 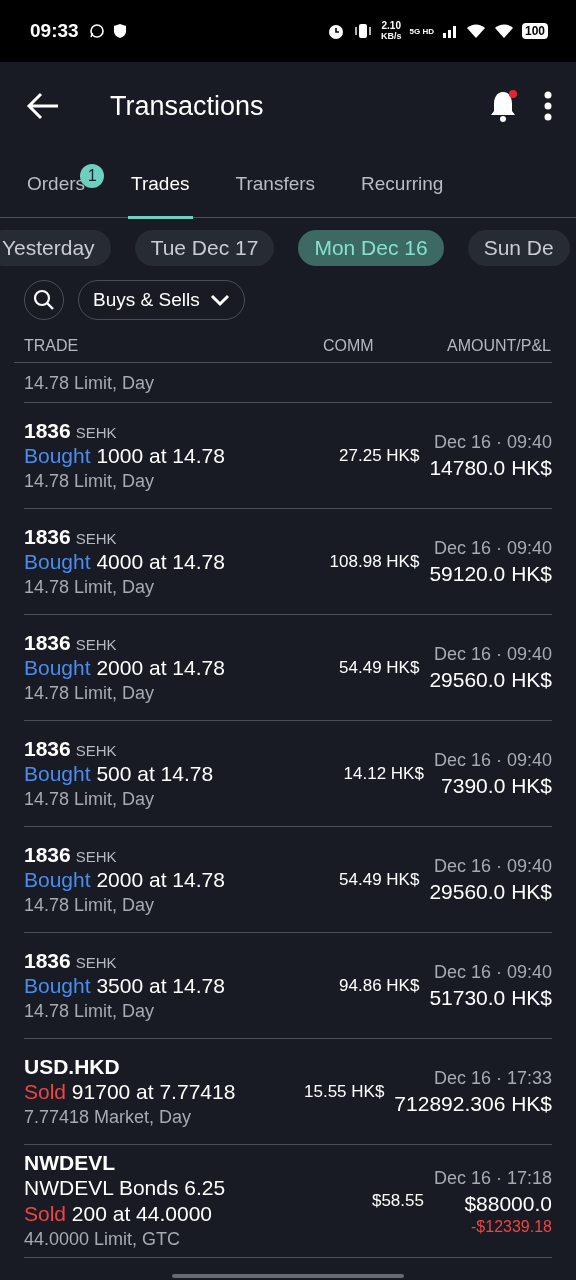 What do you see at coordinates (391, 31) in the screenshot?
I see `network-speed: 2.10 KB/s` at bounding box center [391, 31].